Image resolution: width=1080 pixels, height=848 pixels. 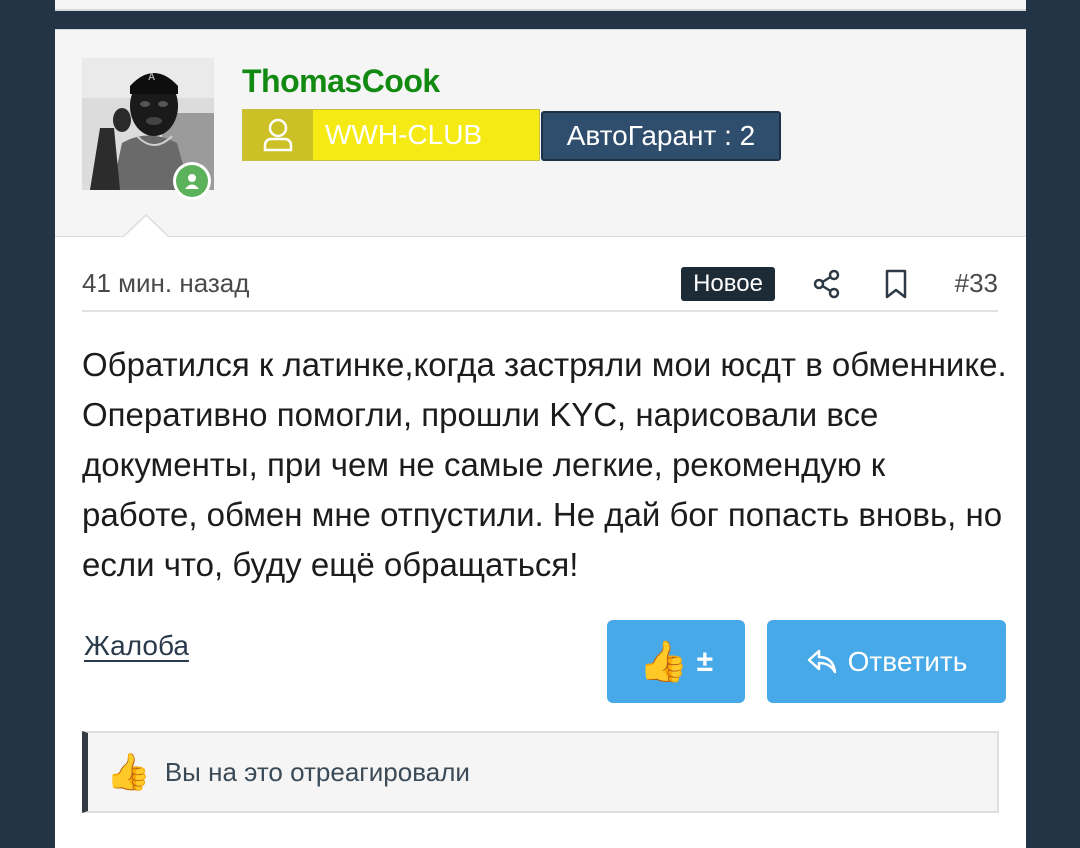 I want to click on post-time: 41 мин. назад, so click(x=165, y=283).